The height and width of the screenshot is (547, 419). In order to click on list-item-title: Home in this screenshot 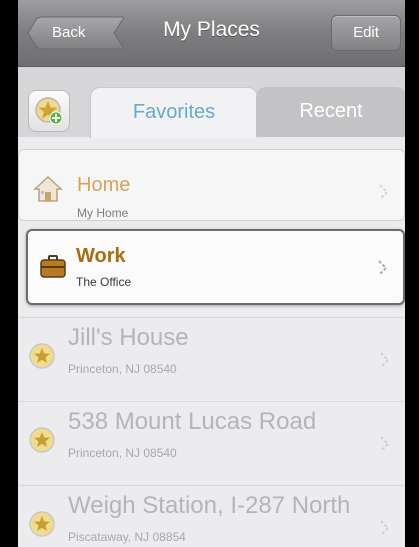, I will do `click(104, 185)`.